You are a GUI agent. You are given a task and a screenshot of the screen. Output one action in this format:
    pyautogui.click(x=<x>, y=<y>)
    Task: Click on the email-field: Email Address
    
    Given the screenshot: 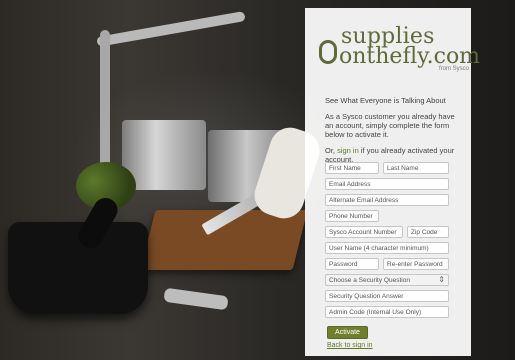 What is the action you would take?
    pyautogui.click(x=387, y=184)
    